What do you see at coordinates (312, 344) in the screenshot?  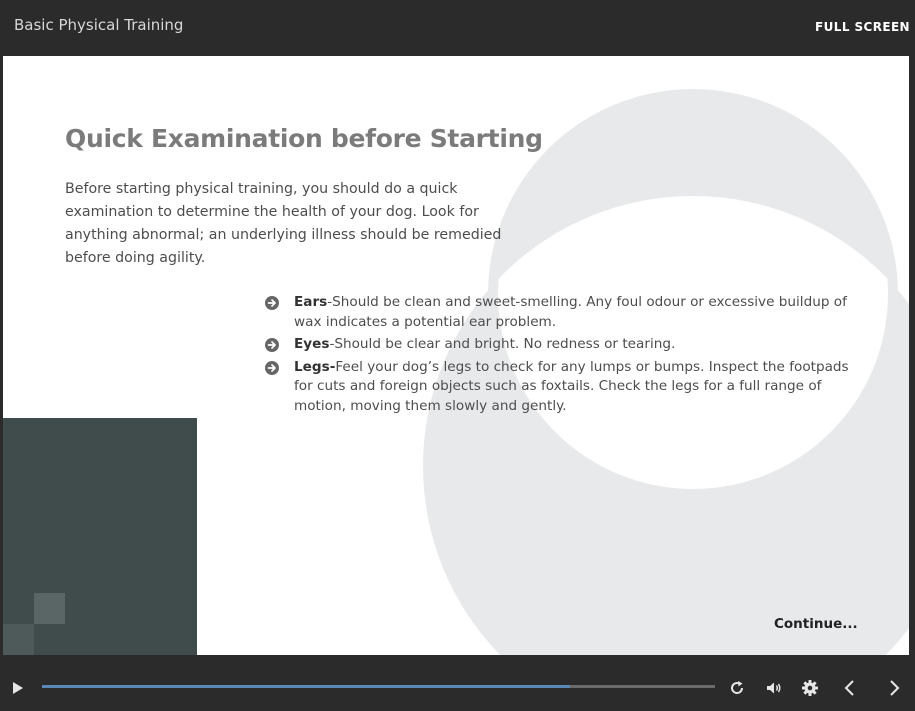 I see `term-eyes: Eyes` at bounding box center [312, 344].